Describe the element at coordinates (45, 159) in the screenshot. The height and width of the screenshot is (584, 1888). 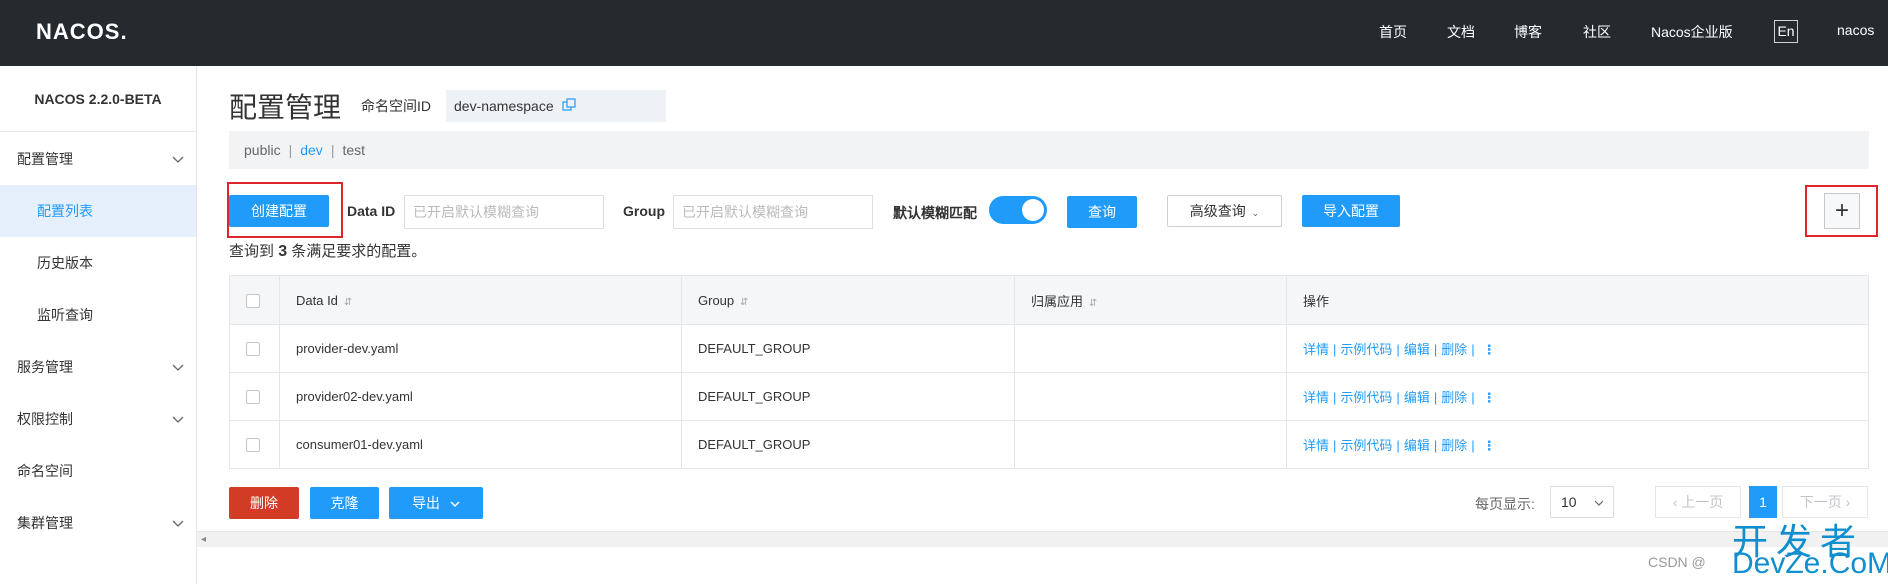
I see `sidebar-item-label: 配置管理` at that location.